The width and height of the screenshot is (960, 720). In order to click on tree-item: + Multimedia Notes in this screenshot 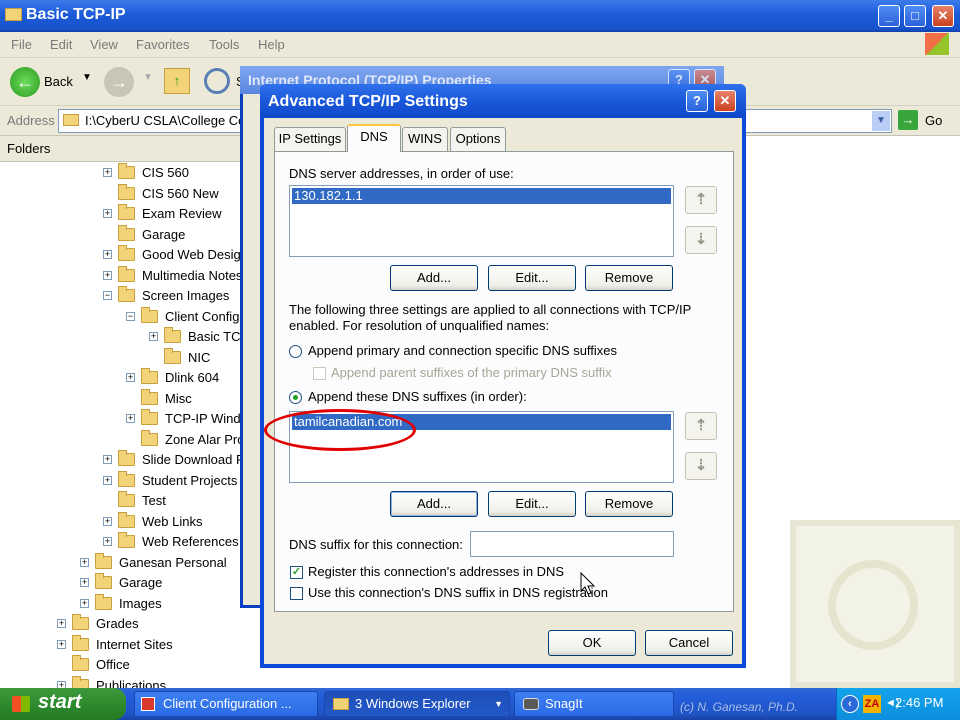, I will do `click(124, 276)`.